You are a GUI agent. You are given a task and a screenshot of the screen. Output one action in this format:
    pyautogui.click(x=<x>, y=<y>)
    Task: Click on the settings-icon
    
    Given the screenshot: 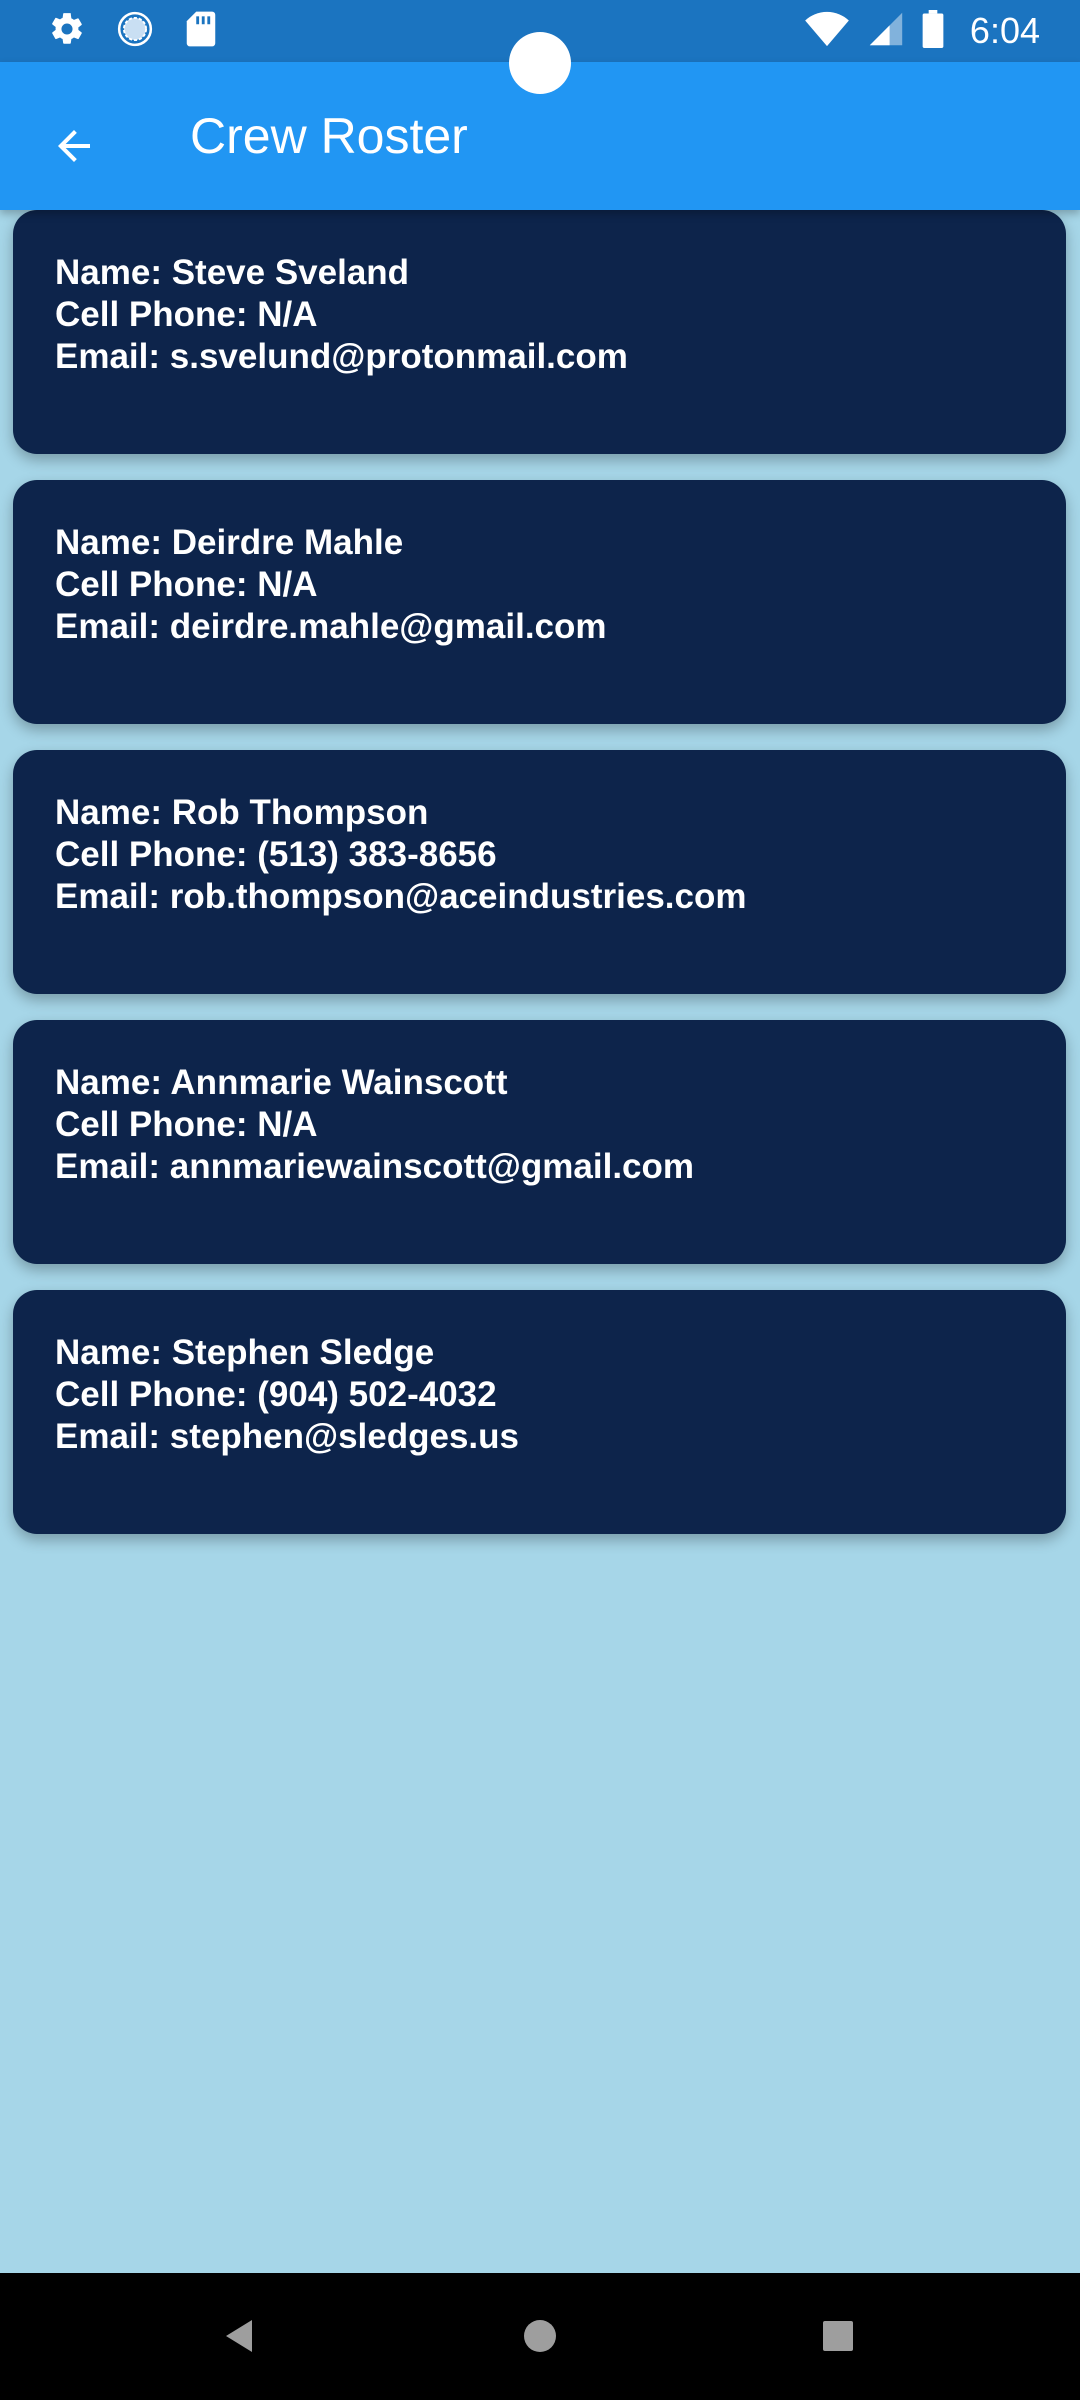 What is the action you would take?
    pyautogui.click(x=67, y=31)
    